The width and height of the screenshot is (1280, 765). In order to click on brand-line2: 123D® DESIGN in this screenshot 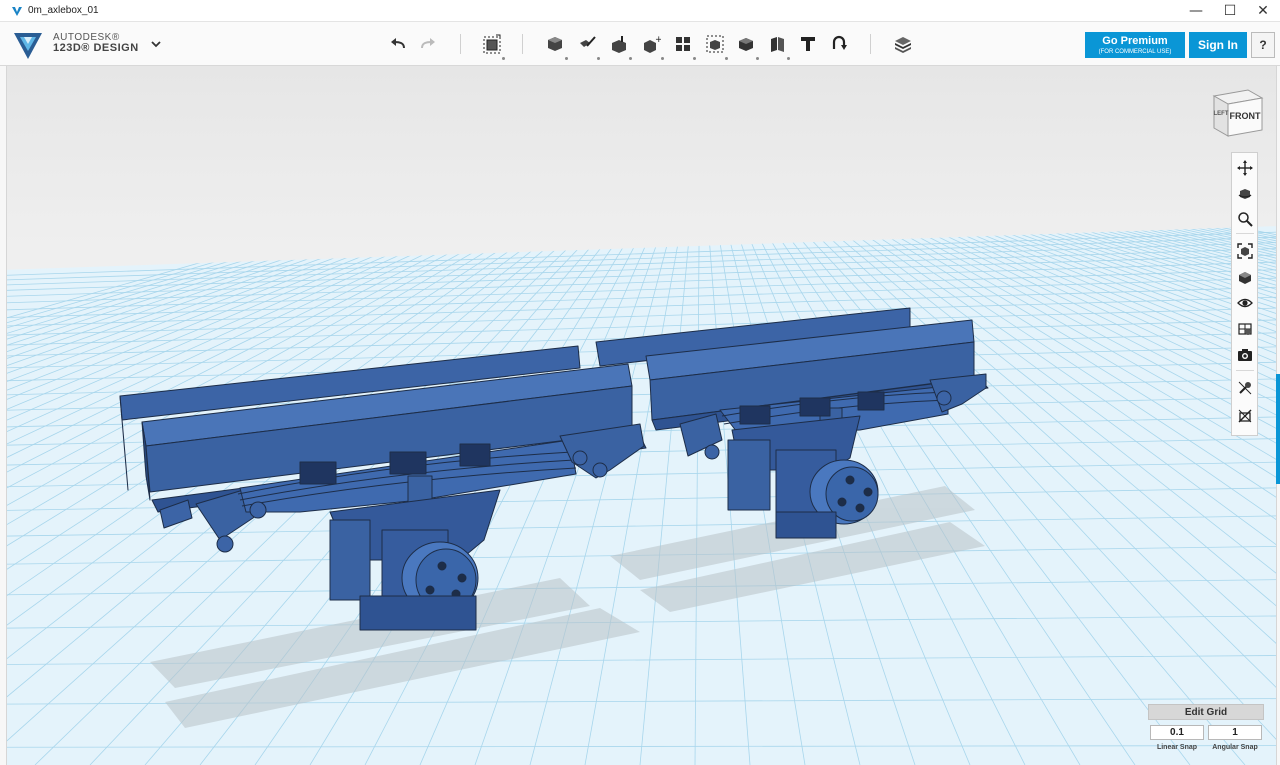, I will do `click(96, 48)`.